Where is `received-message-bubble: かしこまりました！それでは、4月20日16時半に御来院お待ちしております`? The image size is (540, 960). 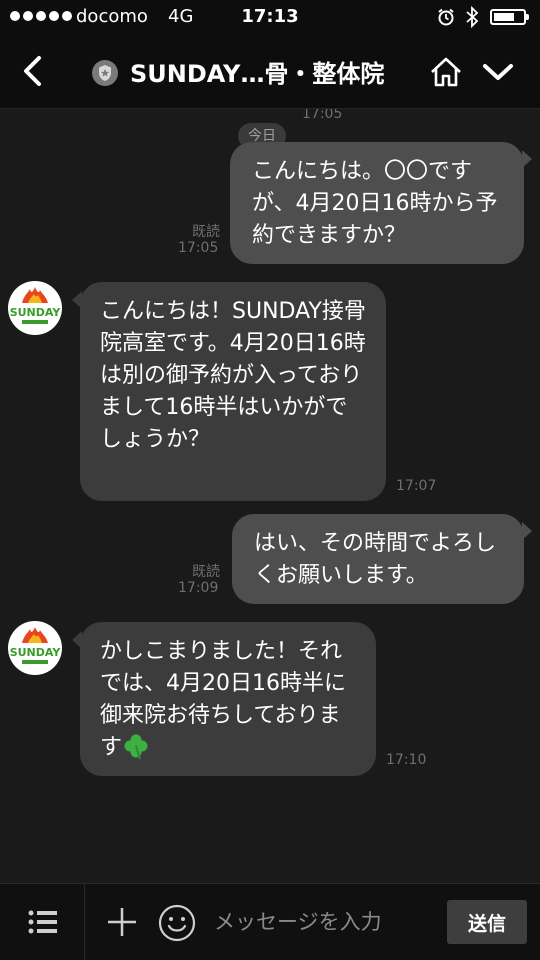 received-message-bubble: かしこまりました！それでは、4月20日16時半に御来院お待ちしております is located at coordinates (228, 699).